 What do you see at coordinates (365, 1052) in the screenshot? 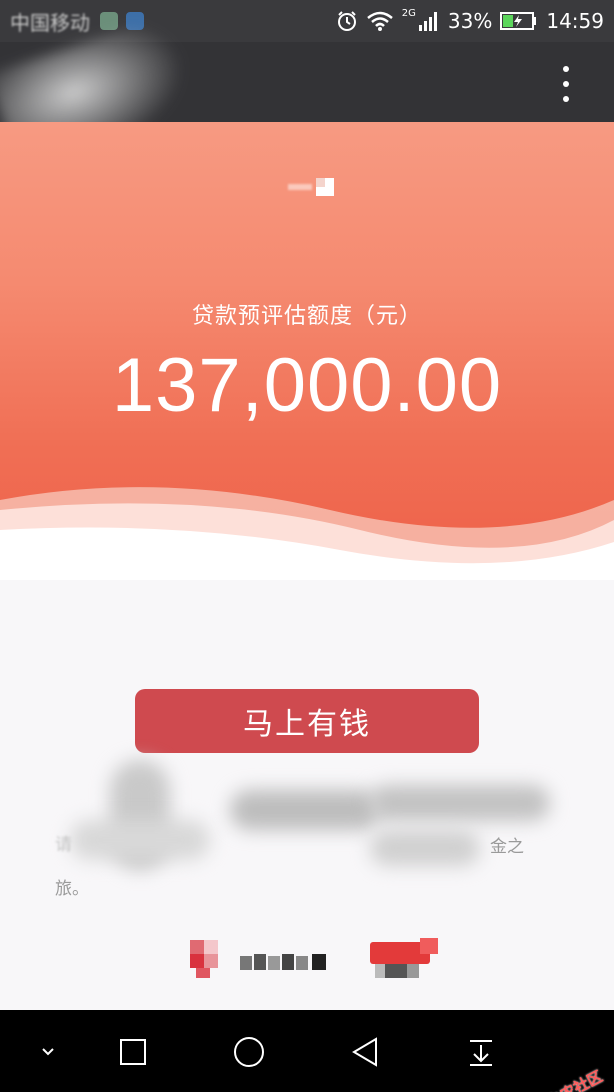
I see `back-icon` at bounding box center [365, 1052].